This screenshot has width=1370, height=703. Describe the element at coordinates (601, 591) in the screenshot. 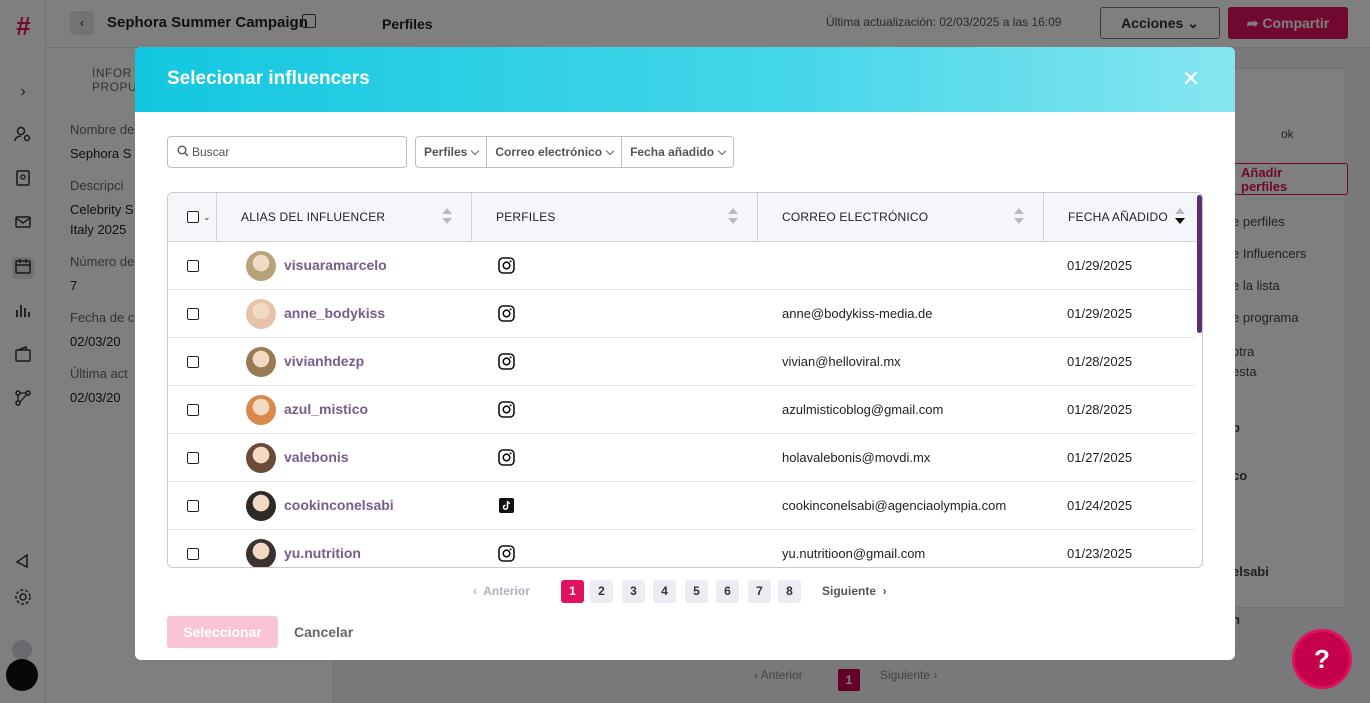

I see `pagination-page: 2` at that location.